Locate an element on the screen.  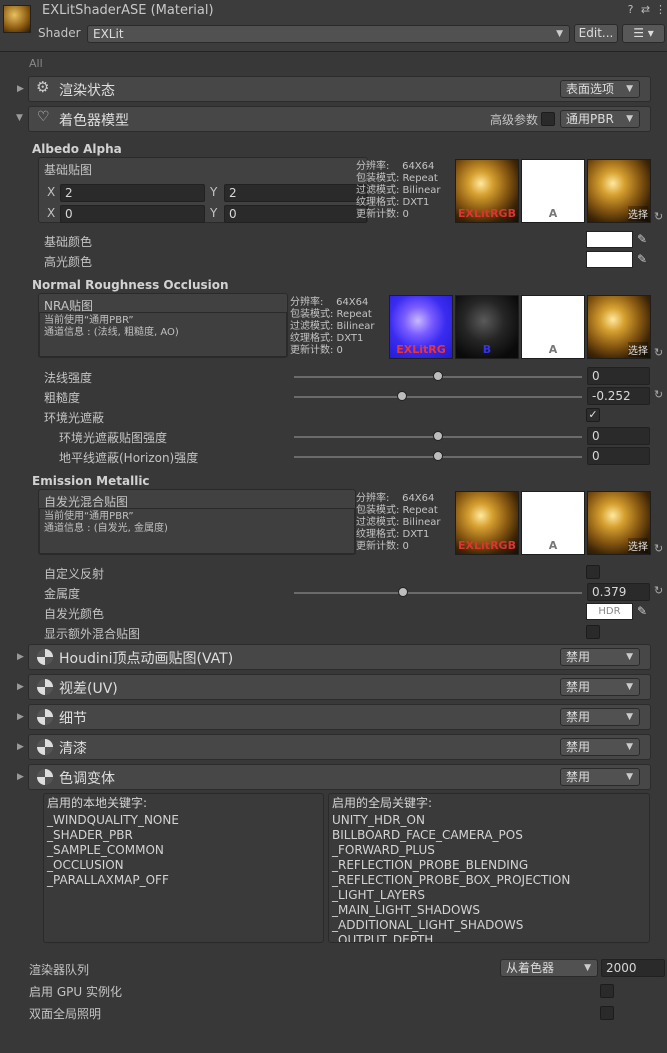
section-title: 色调变体 is located at coordinates (87, 779).